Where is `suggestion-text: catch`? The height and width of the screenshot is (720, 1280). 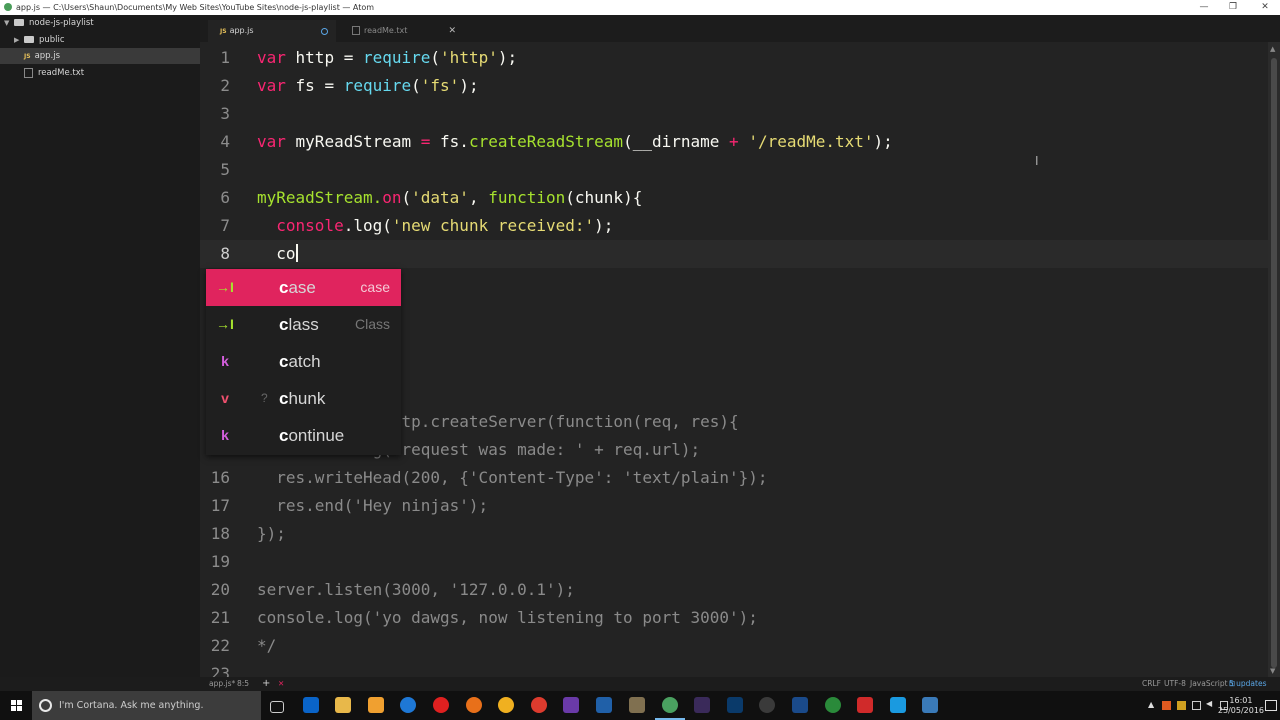
suggestion-text: catch is located at coordinates (300, 361).